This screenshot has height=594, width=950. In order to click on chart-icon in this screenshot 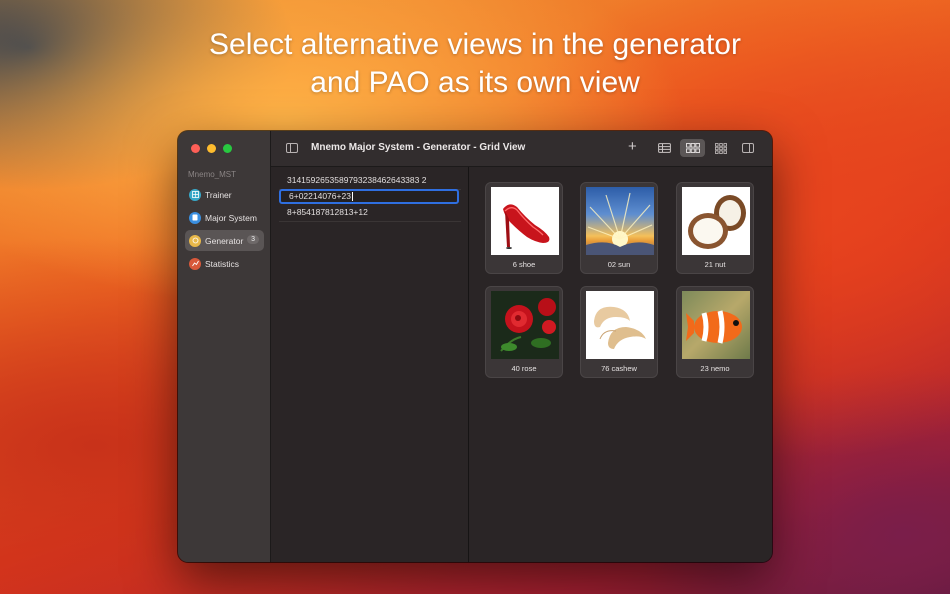, I will do `click(195, 263)`.